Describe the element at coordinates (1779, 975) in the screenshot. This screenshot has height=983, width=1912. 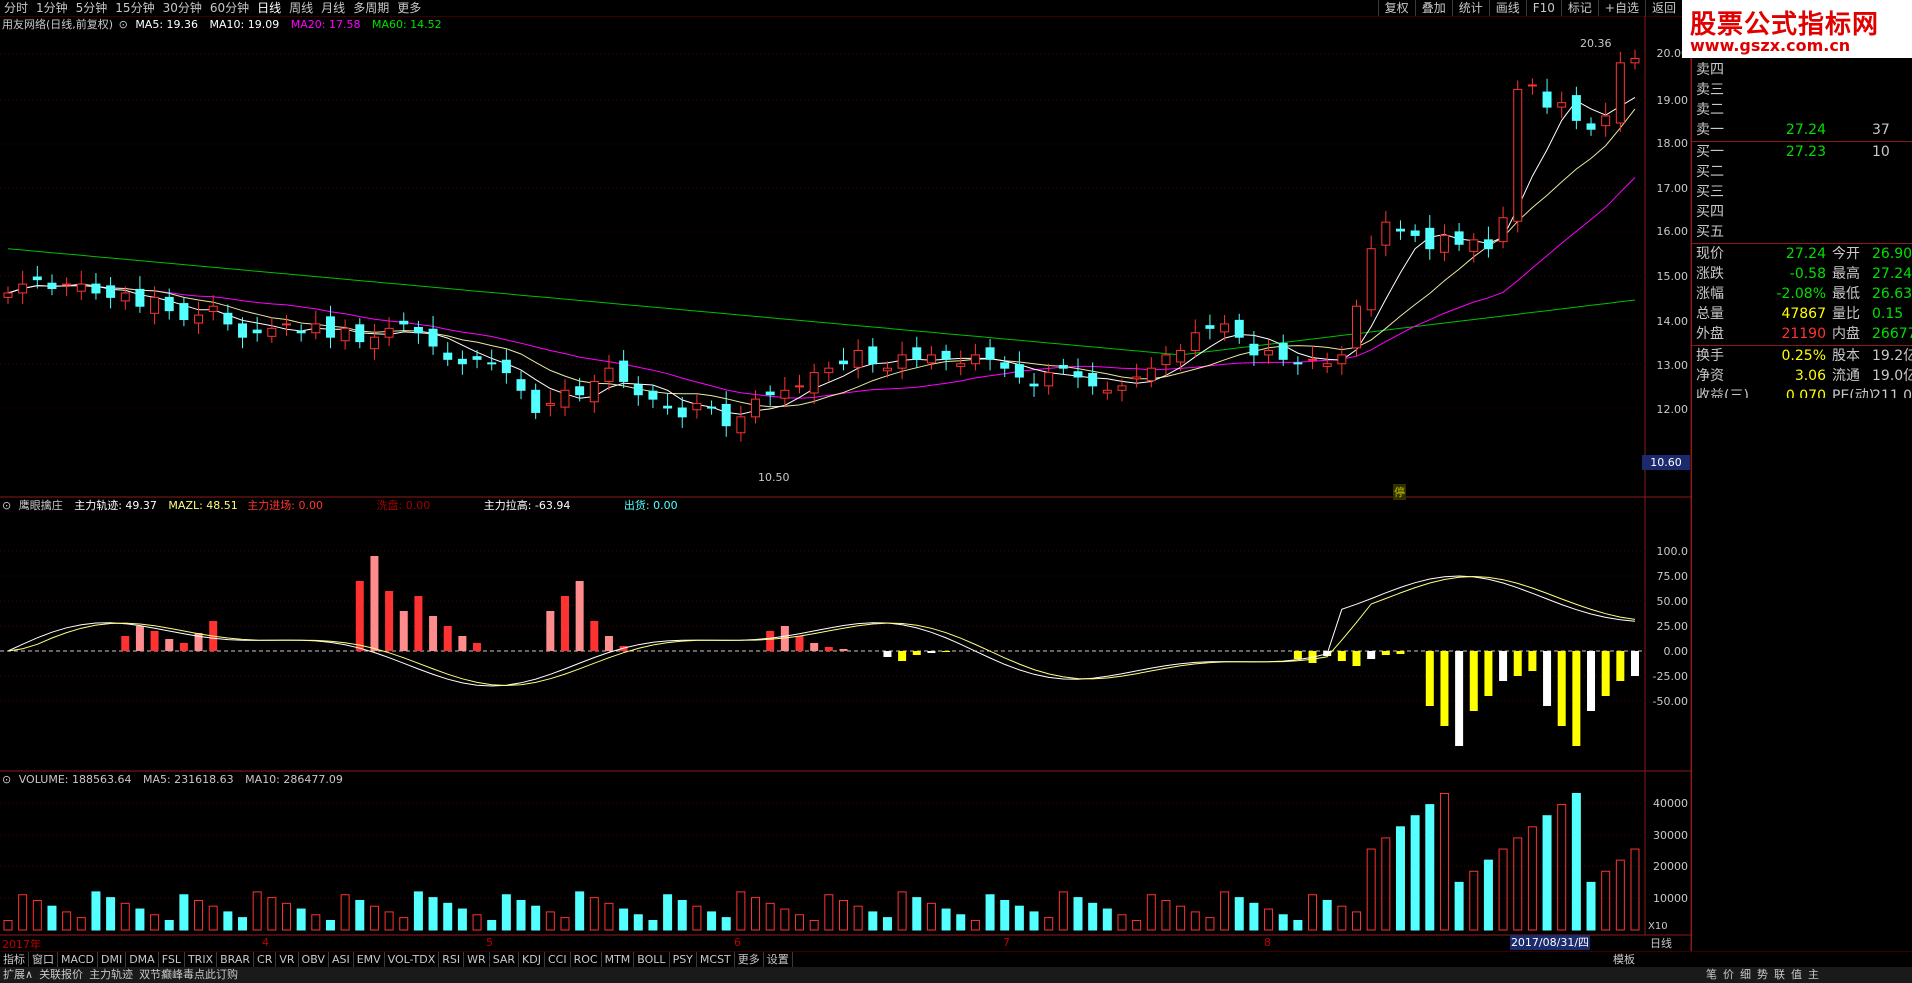
I see `tab-link: 联` at that location.